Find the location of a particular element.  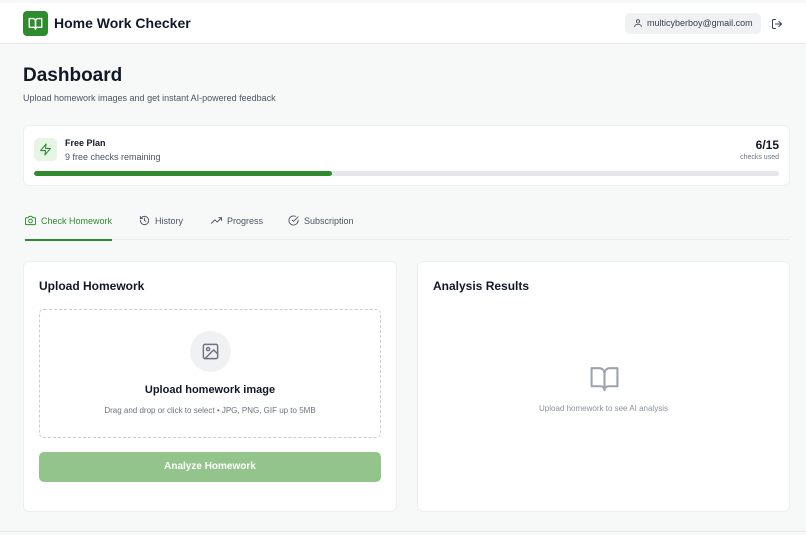

history-icon is located at coordinates (144, 220).